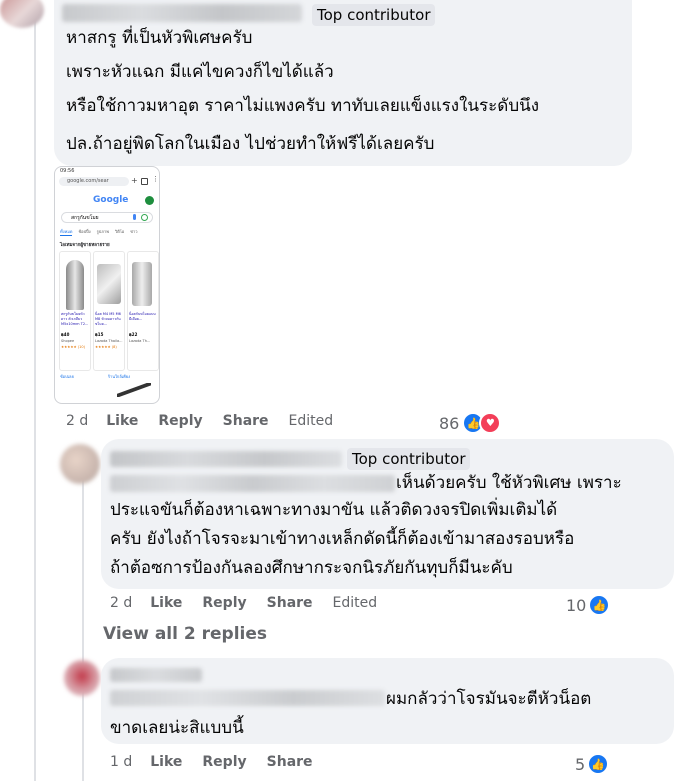 This screenshot has width=700, height=781. Describe the element at coordinates (134, 217) in the screenshot. I see `mic-icon` at that location.